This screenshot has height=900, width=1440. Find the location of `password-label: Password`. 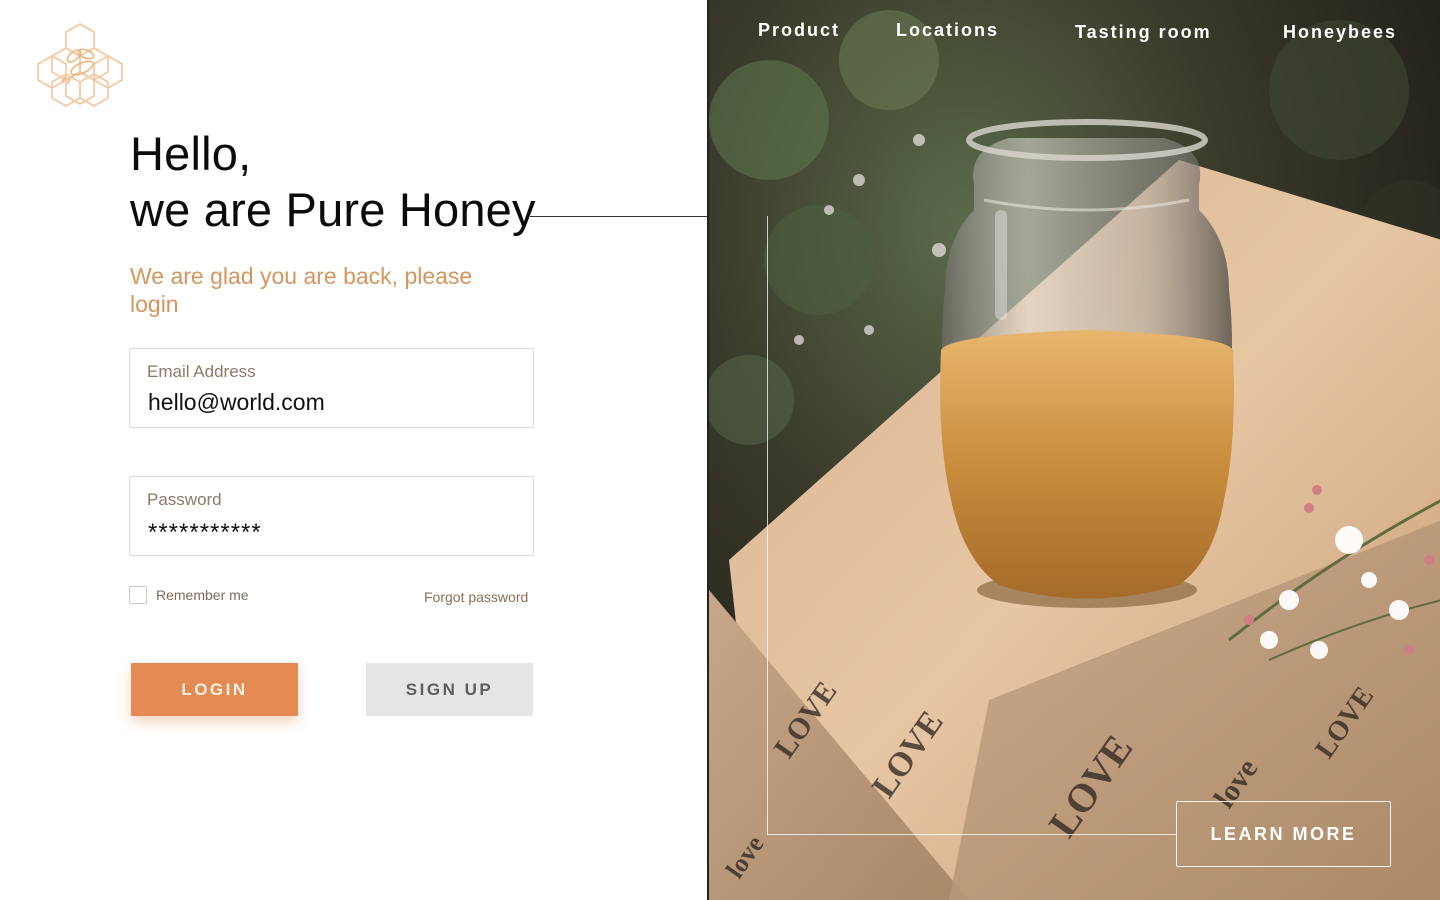

password-label: Password is located at coordinates (184, 499).